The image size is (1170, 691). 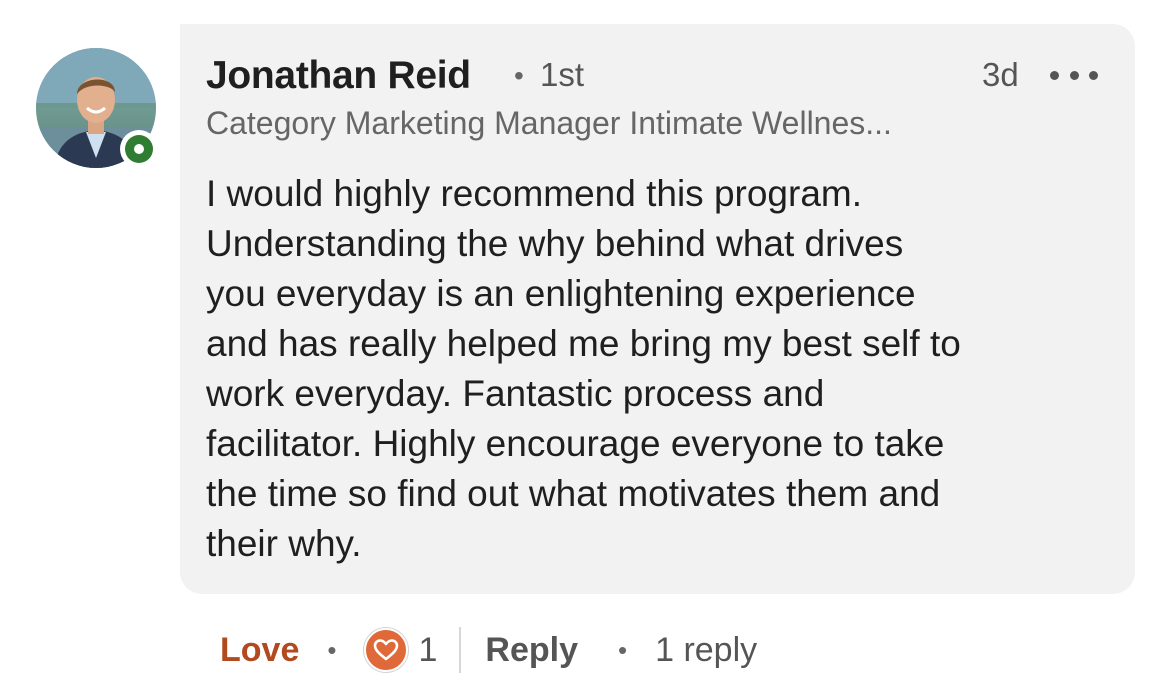 I want to click on author-avatar, so click(x=97, y=109).